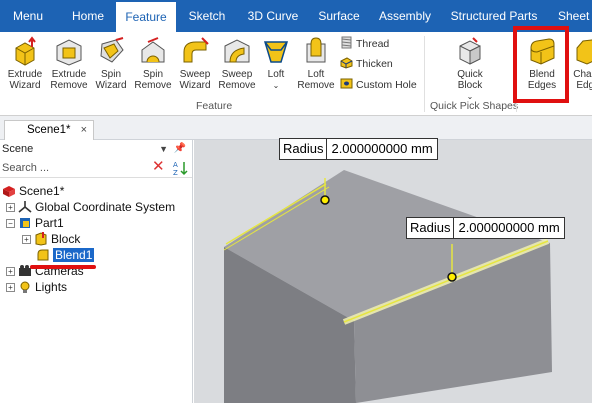  Describe the element at coordinates (25, 223) in the screenshot. I see `part-icon` at that location.